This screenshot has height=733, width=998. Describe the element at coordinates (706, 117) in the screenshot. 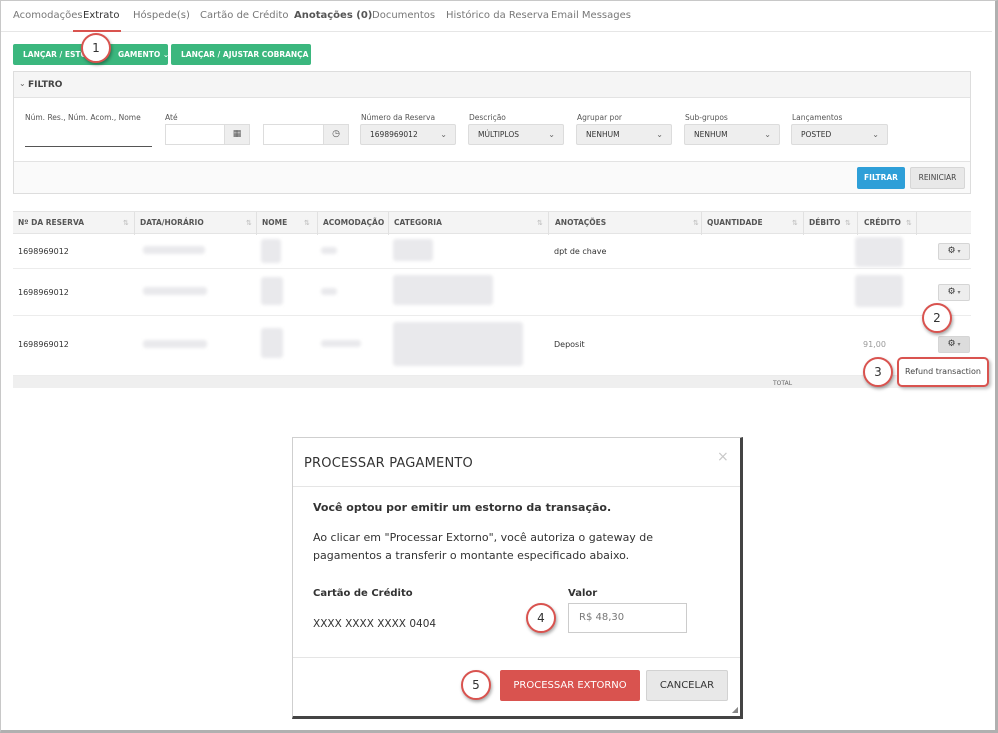

I see `subgrupos-label: Sub-grupos` at that location.